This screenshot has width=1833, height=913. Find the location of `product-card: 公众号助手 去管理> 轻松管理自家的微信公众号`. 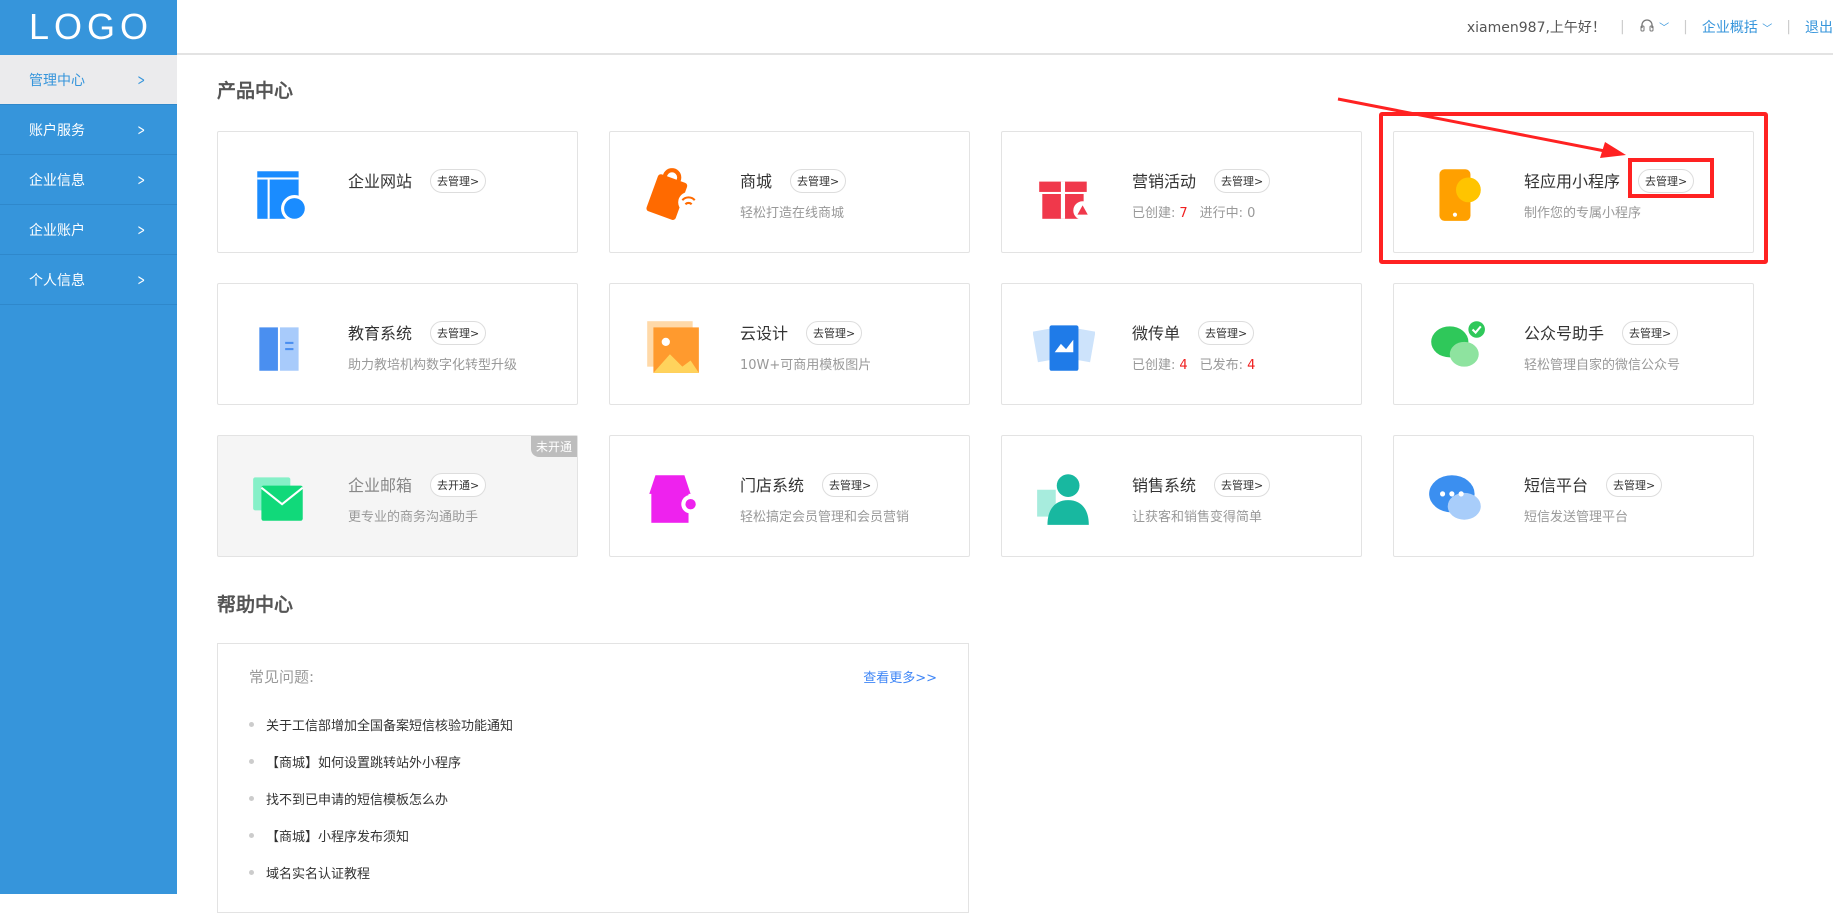

product-card: 公众号助手 去管理> 轻松管理自家的微信公众号 is located at coordinates (1573, 344).